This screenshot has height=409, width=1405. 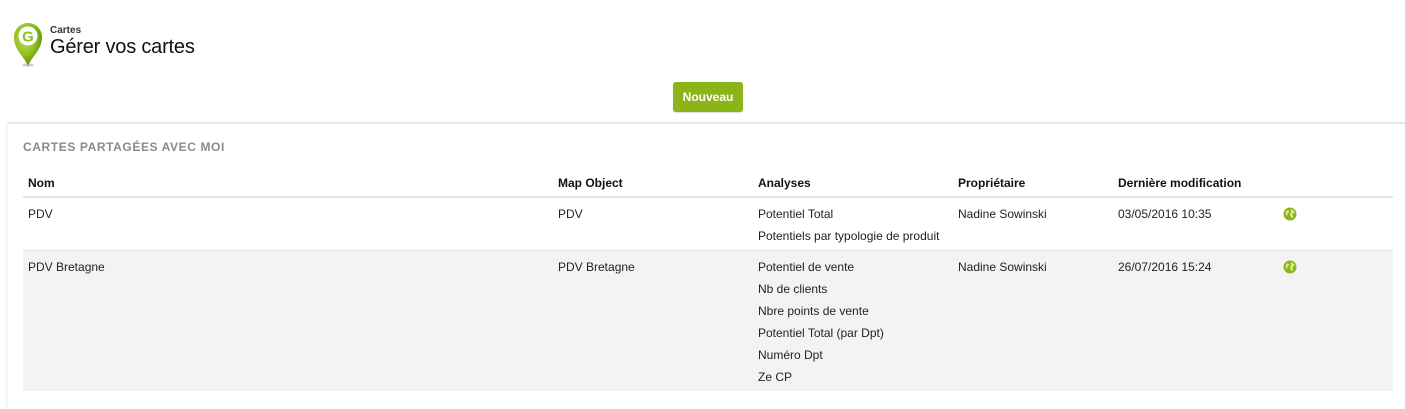 What do you see at coordinates (821, 333) in the screenshot?
I see `analysis-item: Potentiel Total (par Dpt)` at bounding box center [821, 333].